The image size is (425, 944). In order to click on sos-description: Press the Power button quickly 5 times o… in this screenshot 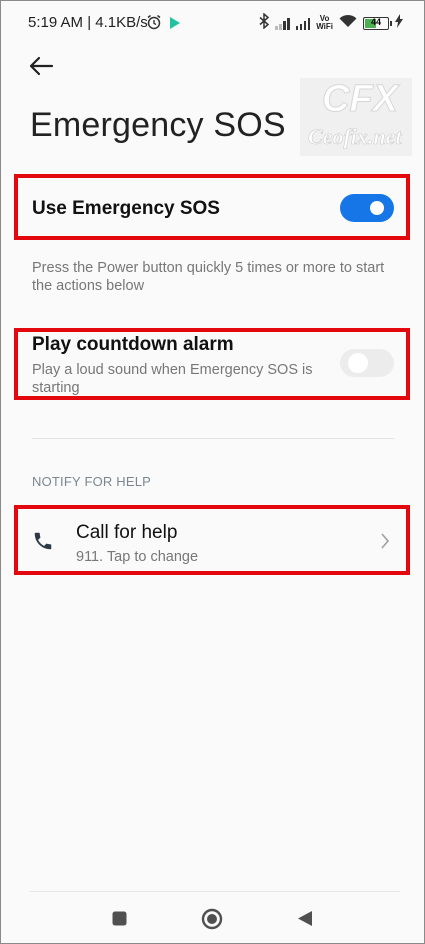, I will do `click(208, 277)`.